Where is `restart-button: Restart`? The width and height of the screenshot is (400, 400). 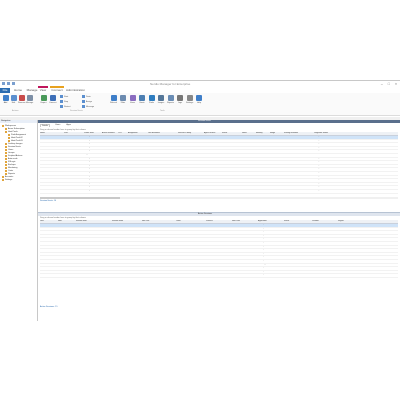 restart-button: Restart is located at coordinates (65, 106).